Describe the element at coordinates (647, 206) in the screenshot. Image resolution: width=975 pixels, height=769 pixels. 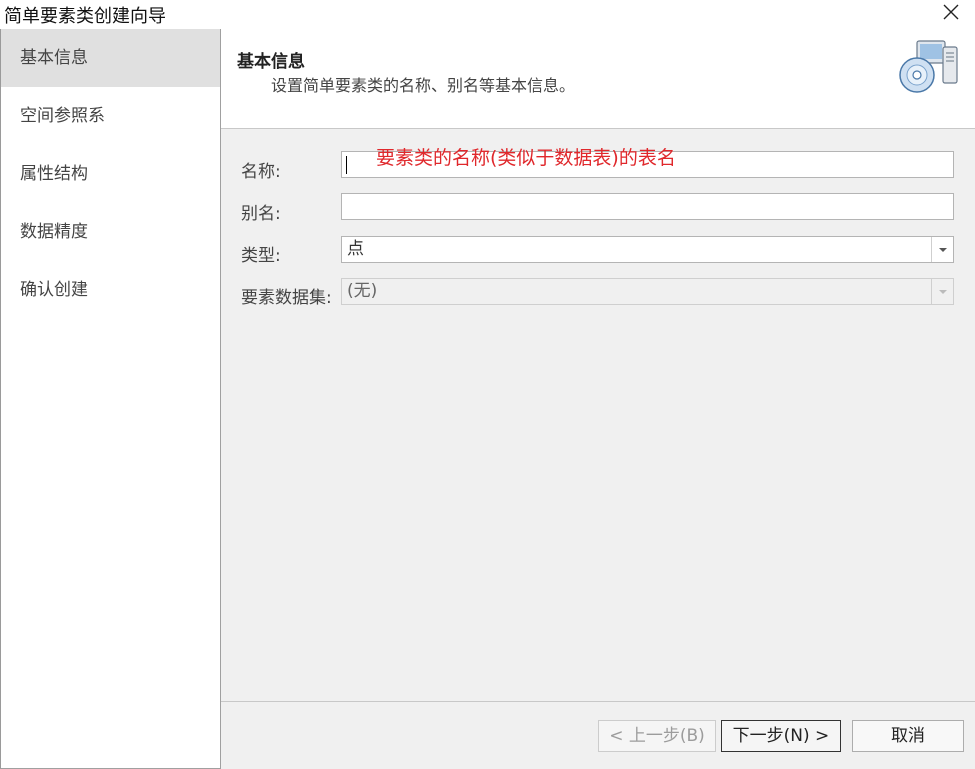
I see `alias-input` at that location.